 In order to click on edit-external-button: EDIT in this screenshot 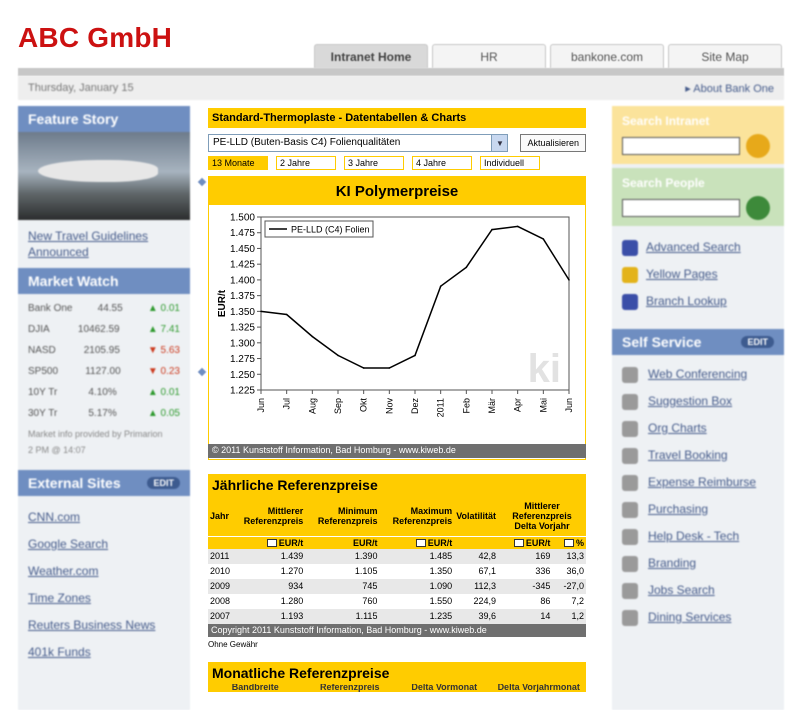, I will do `click(163, 483)`.